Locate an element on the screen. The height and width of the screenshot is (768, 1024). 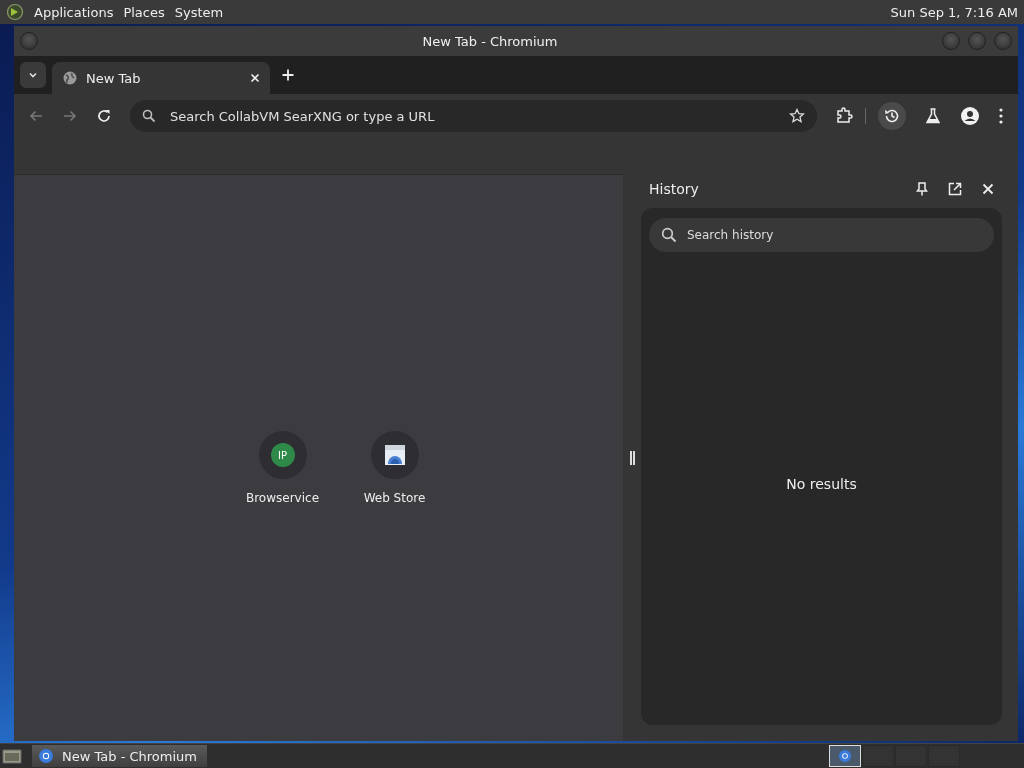
globe-icon is located at coordinates (70, 78).